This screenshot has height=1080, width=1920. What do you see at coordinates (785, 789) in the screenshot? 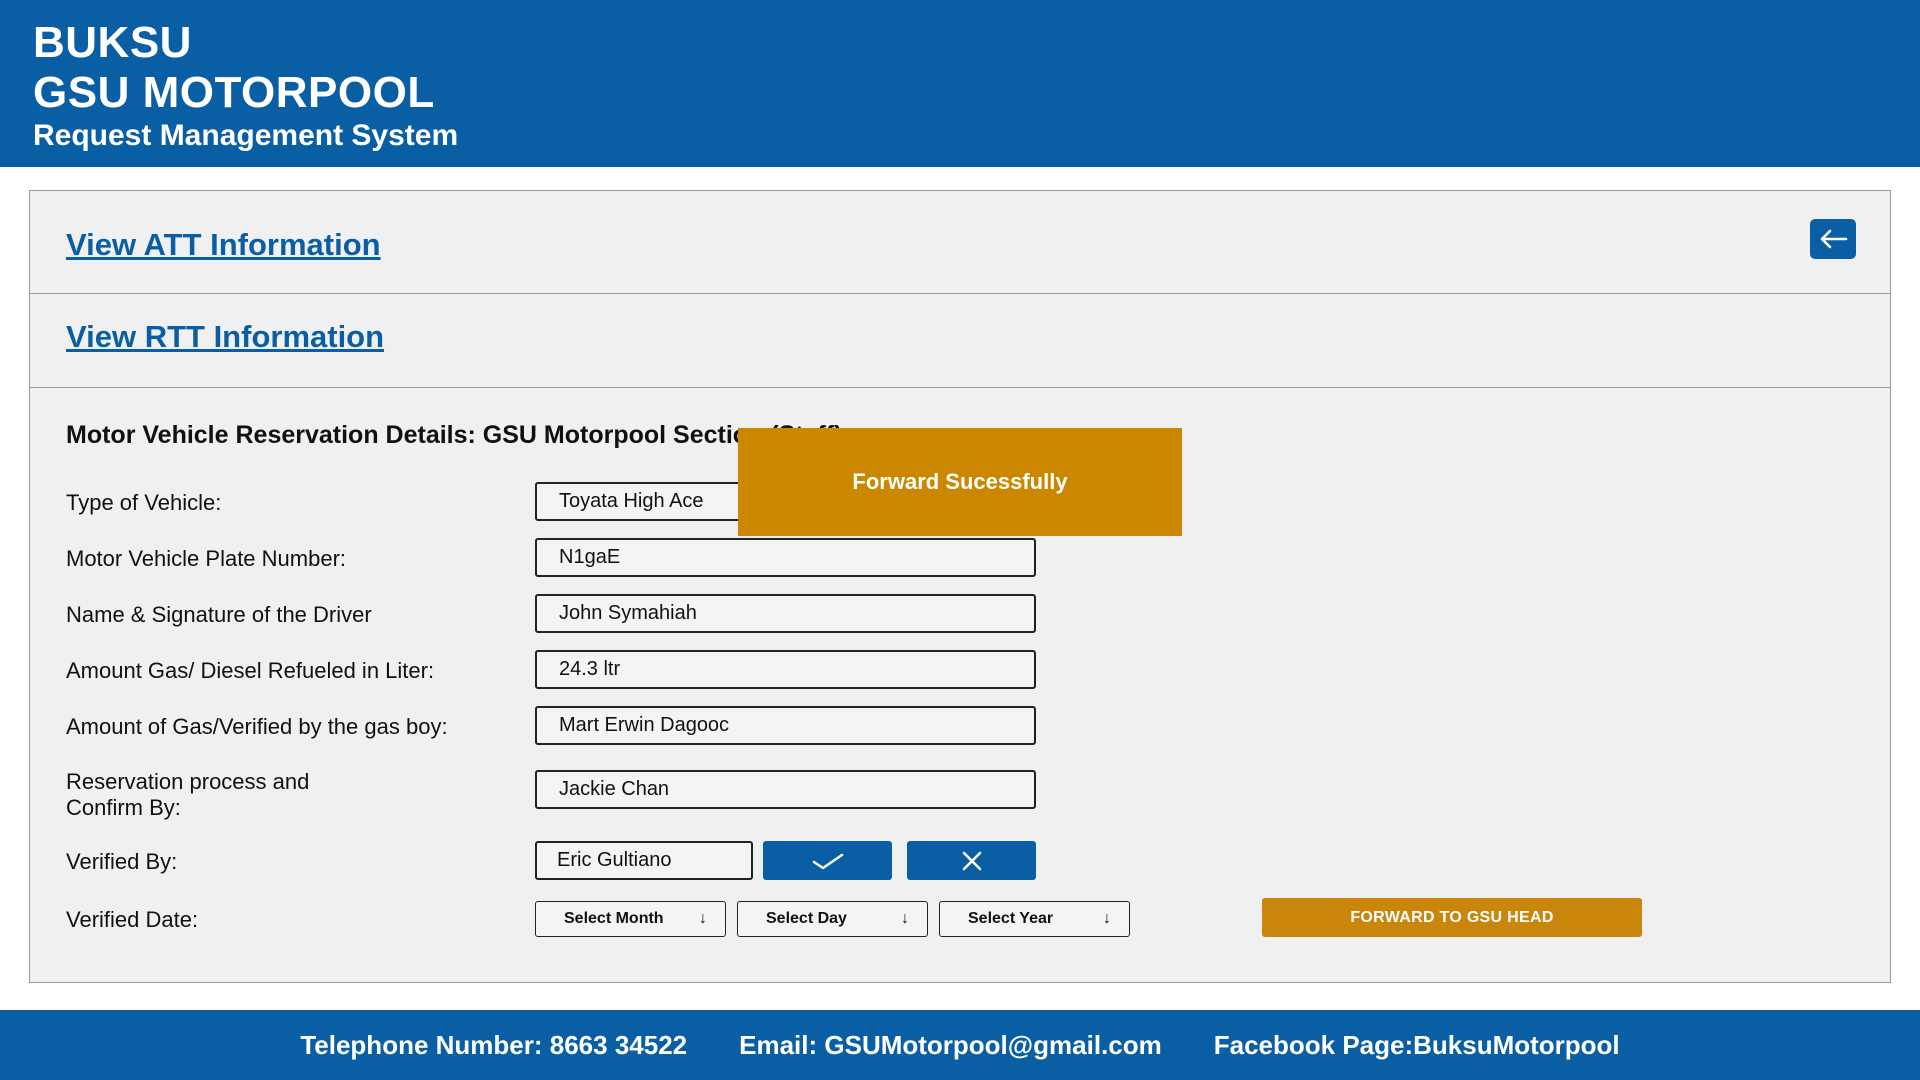
I see `confirmed-by-field: Jackie Chan` at bounding box center [785, 789].